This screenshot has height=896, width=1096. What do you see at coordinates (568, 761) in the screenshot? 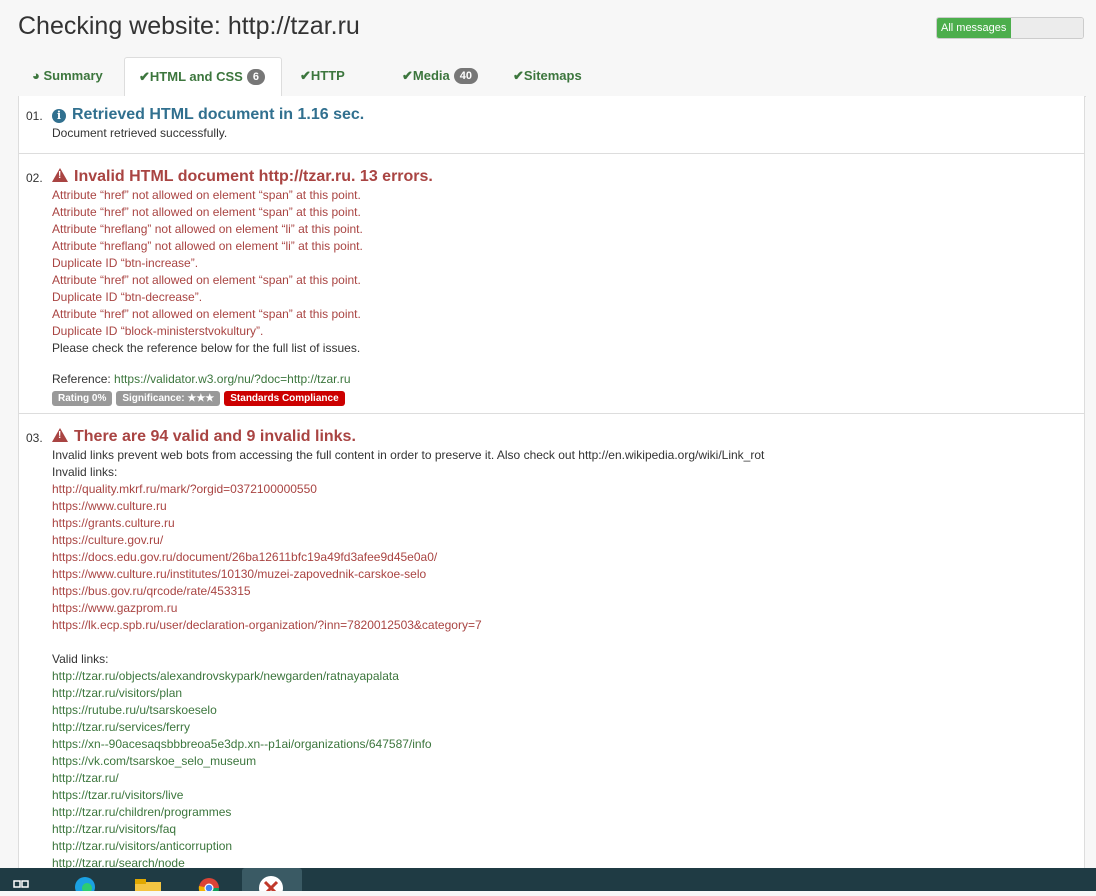
I see `valid-link: https://vk.com/tsarskoe_selo_museum` at bounding box center [568, 761].